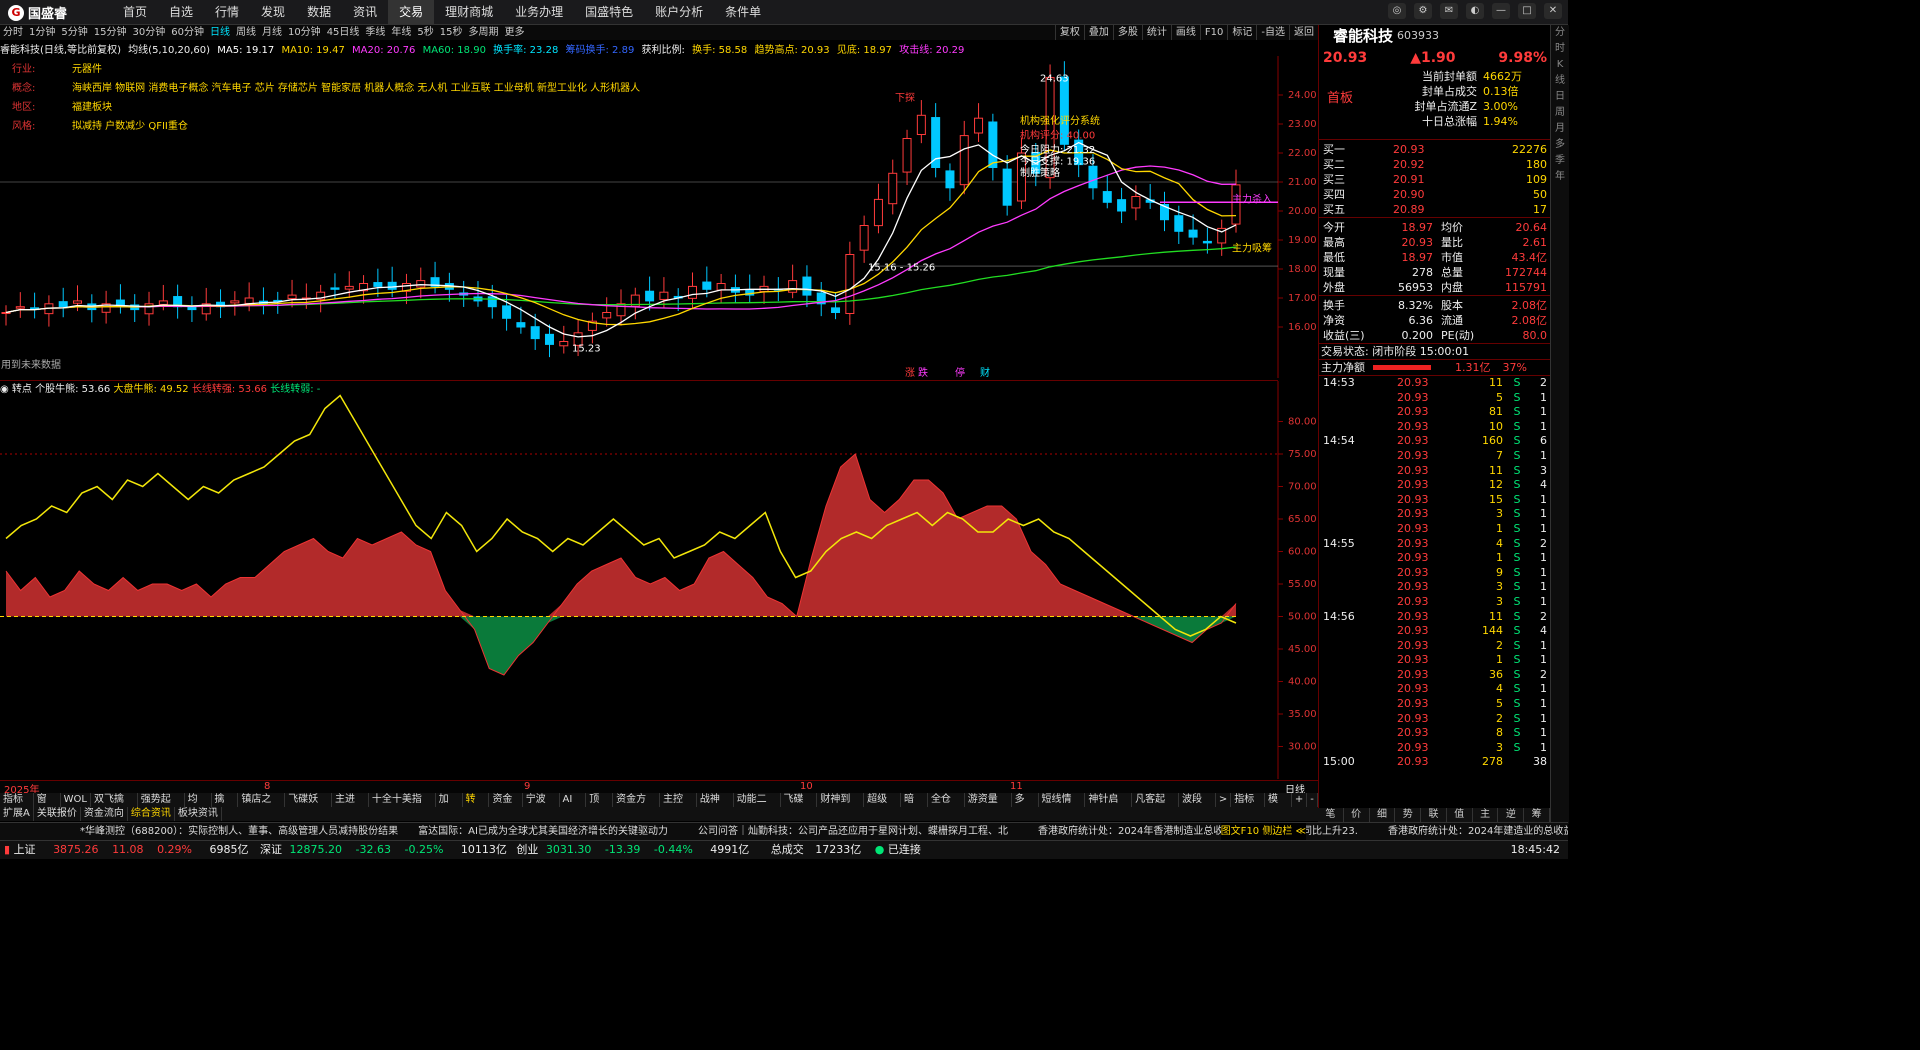 The image size is (1920, 1050). Describe the element at coordinates (181, 12) in the screenshot. I see `menu-item-1: 自选` at that location.